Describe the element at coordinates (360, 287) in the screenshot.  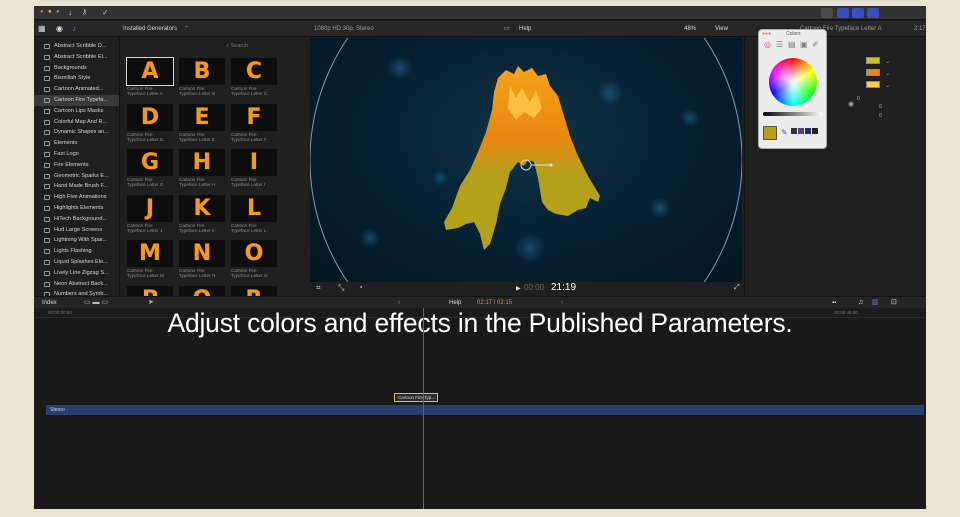
I see `speed-icon: ◔` at that location.